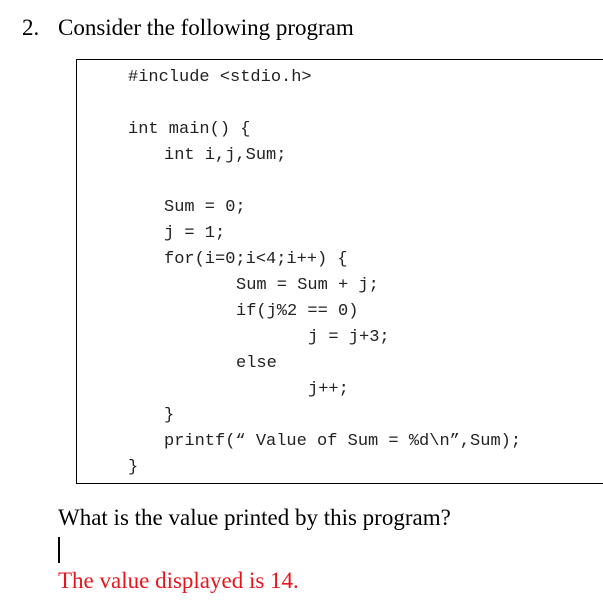  I want to click on question-number: 2., so click(31, 27).